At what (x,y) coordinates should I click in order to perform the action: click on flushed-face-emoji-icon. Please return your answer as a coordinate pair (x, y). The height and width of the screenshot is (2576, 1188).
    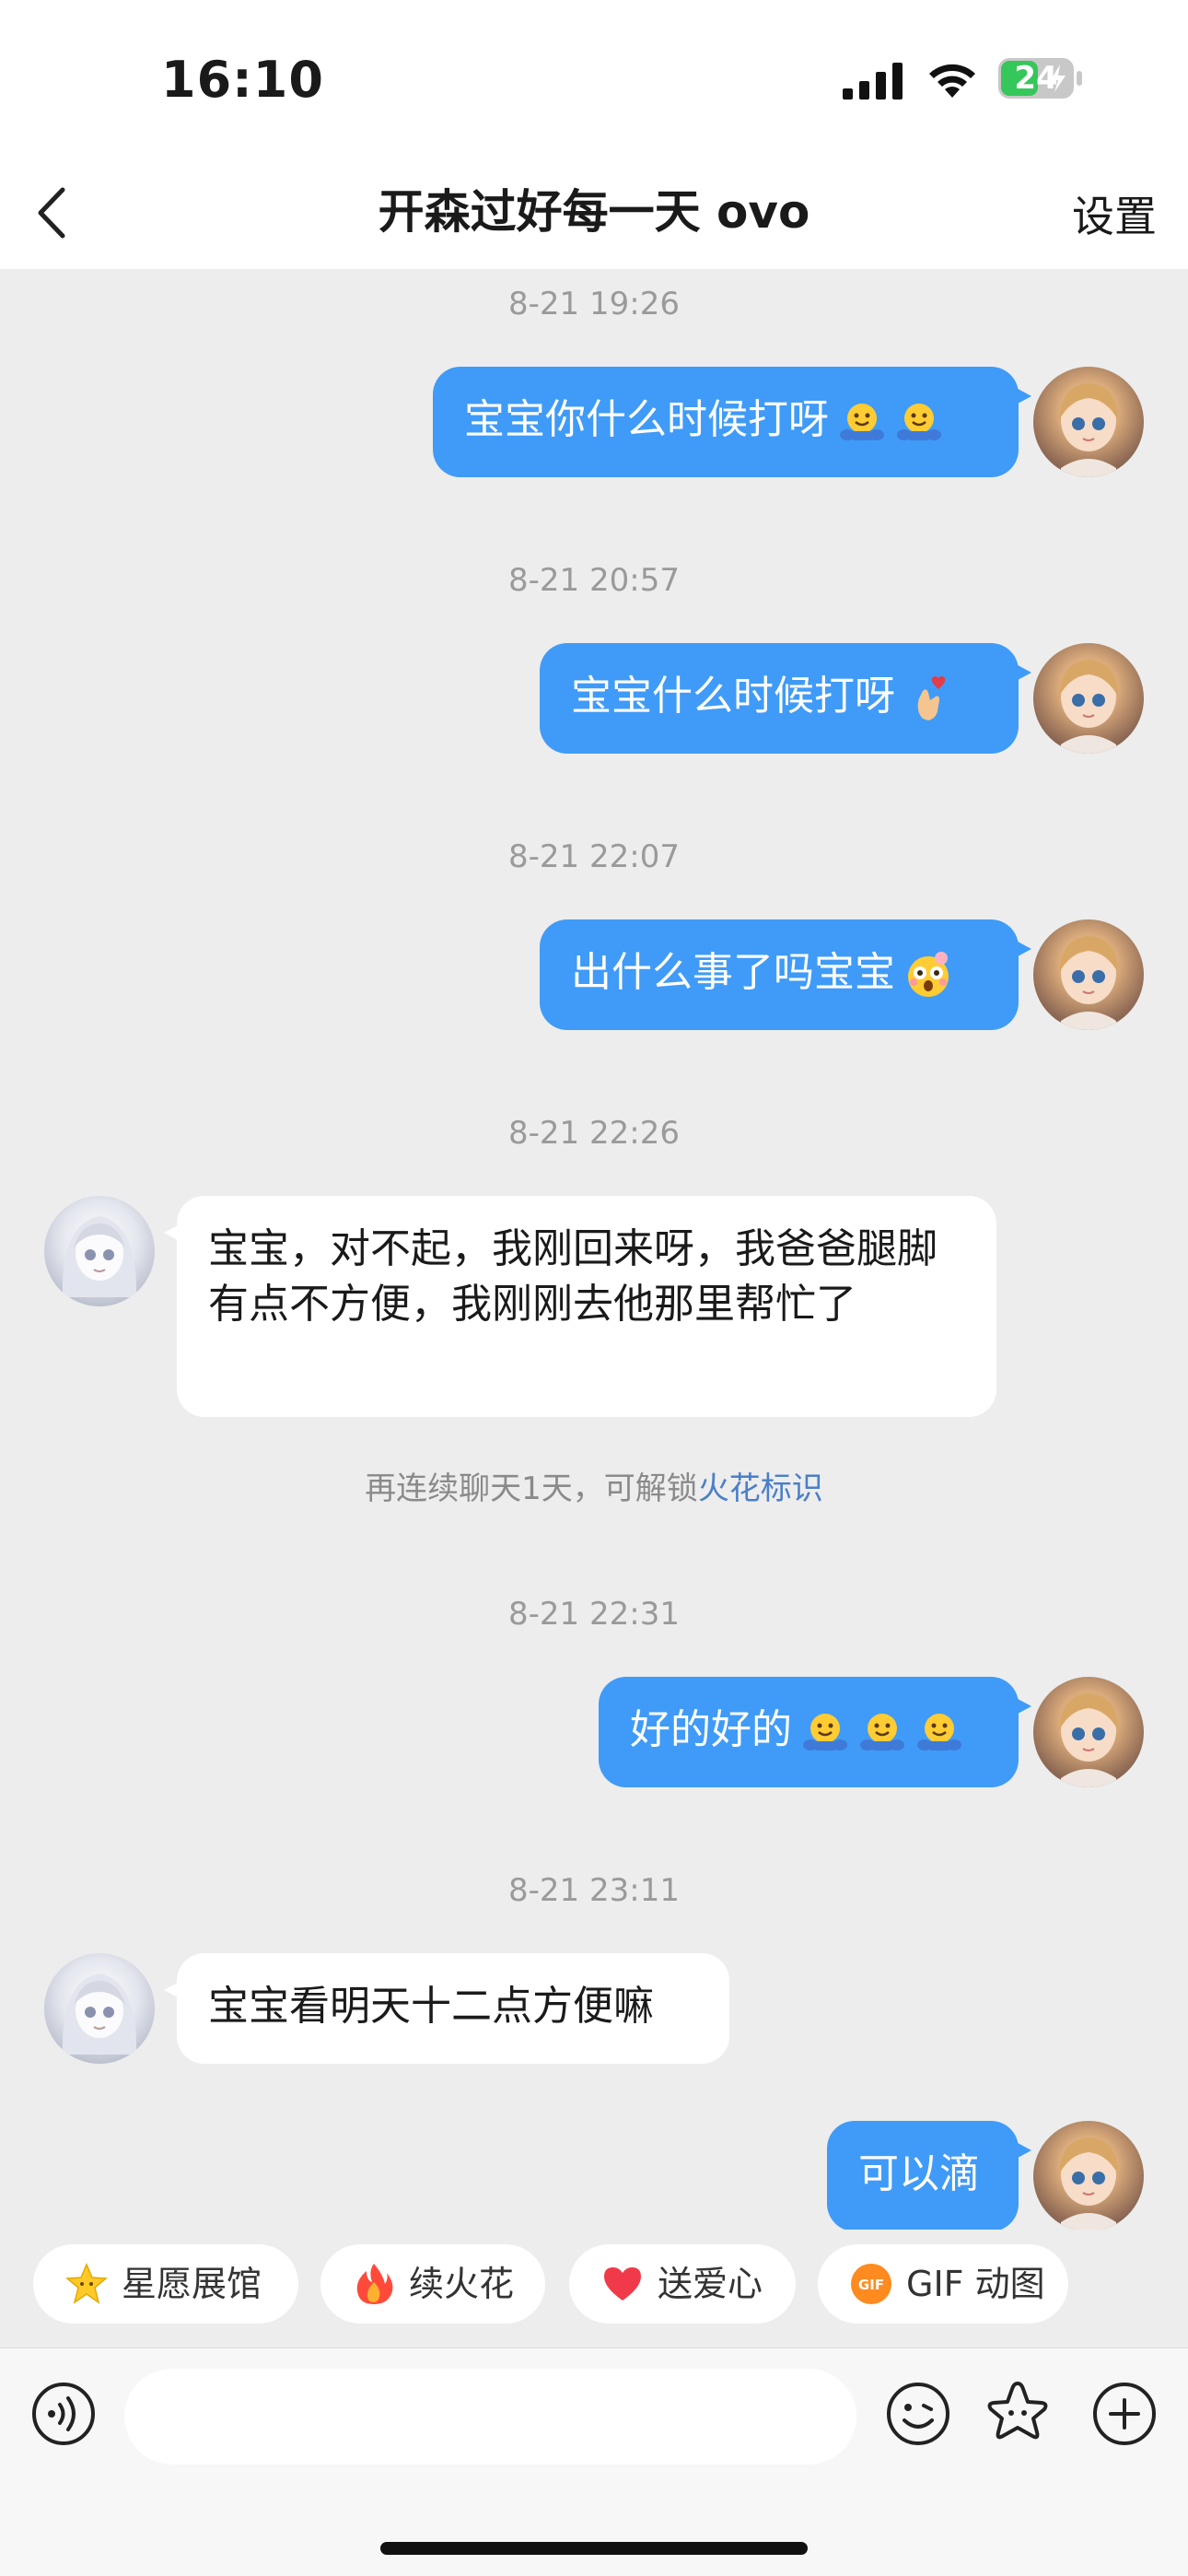
    Looking at the image, I should click on (928, 975).